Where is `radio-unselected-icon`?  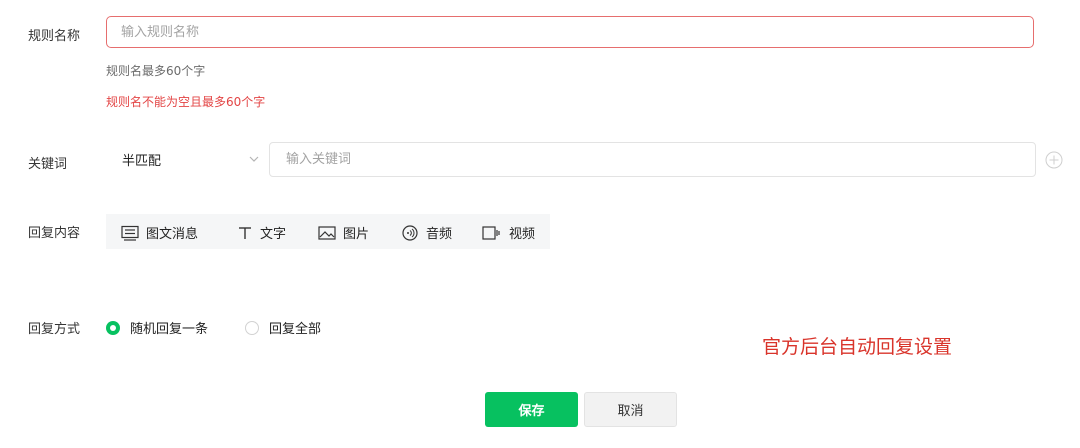 radio-unselected-icon is located at coordinates (252, 327).